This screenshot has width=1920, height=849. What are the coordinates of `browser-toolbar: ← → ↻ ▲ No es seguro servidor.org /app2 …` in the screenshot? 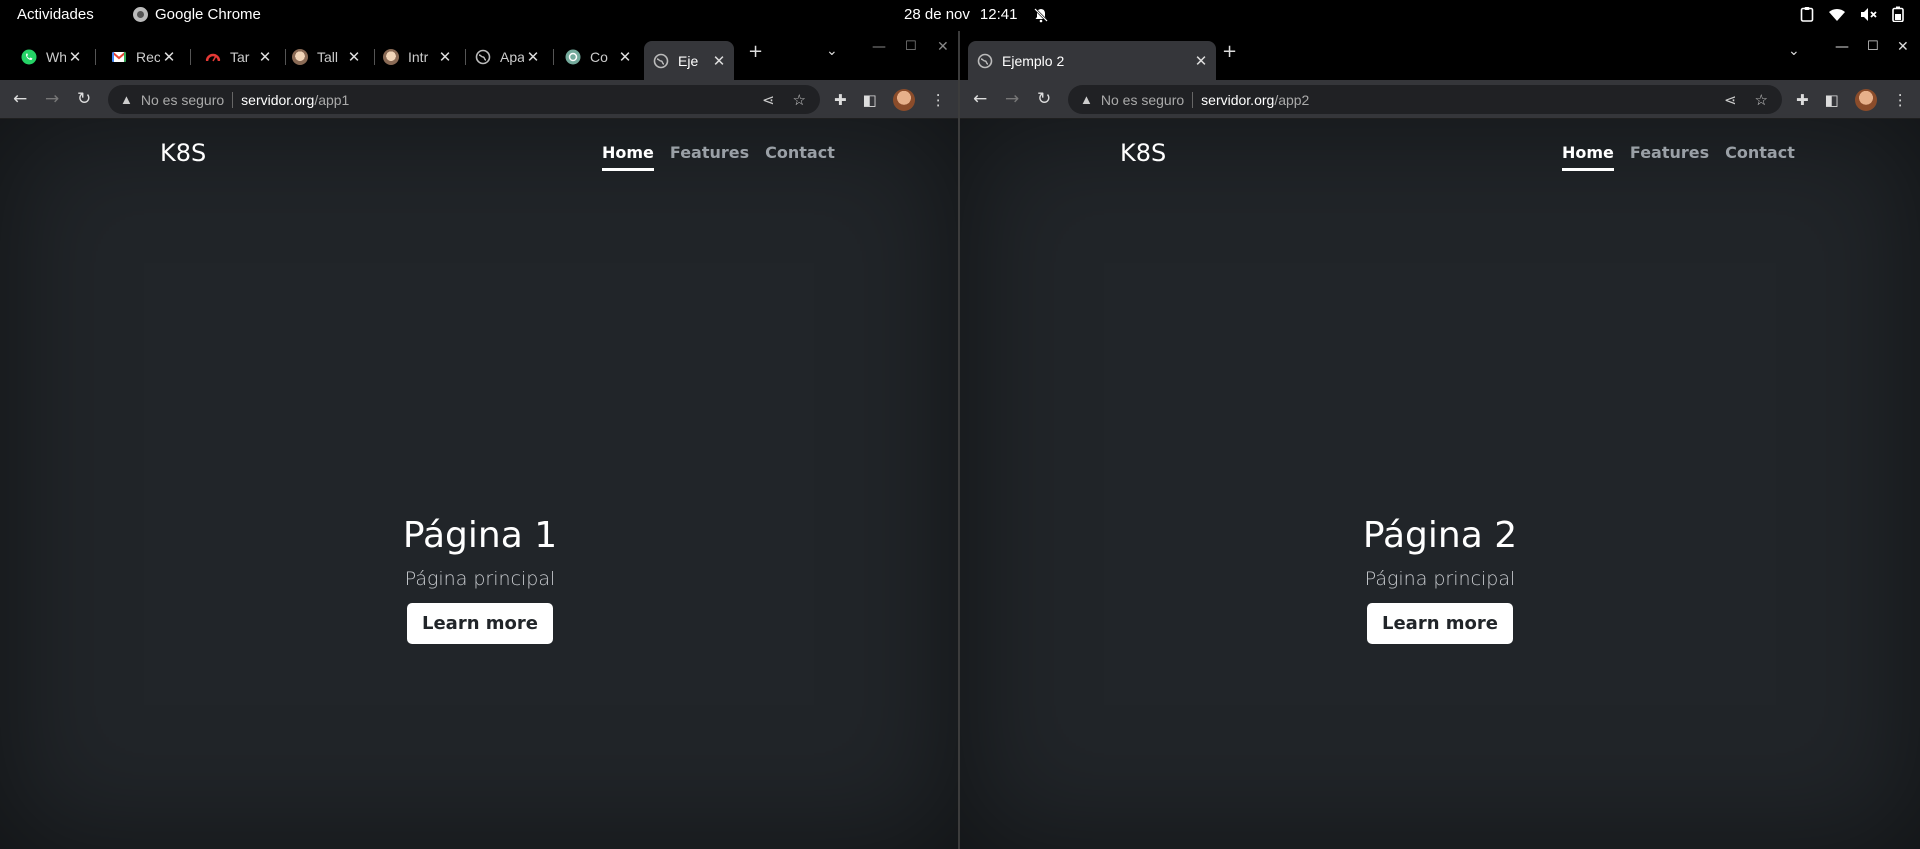 It's located at (1440, 99).